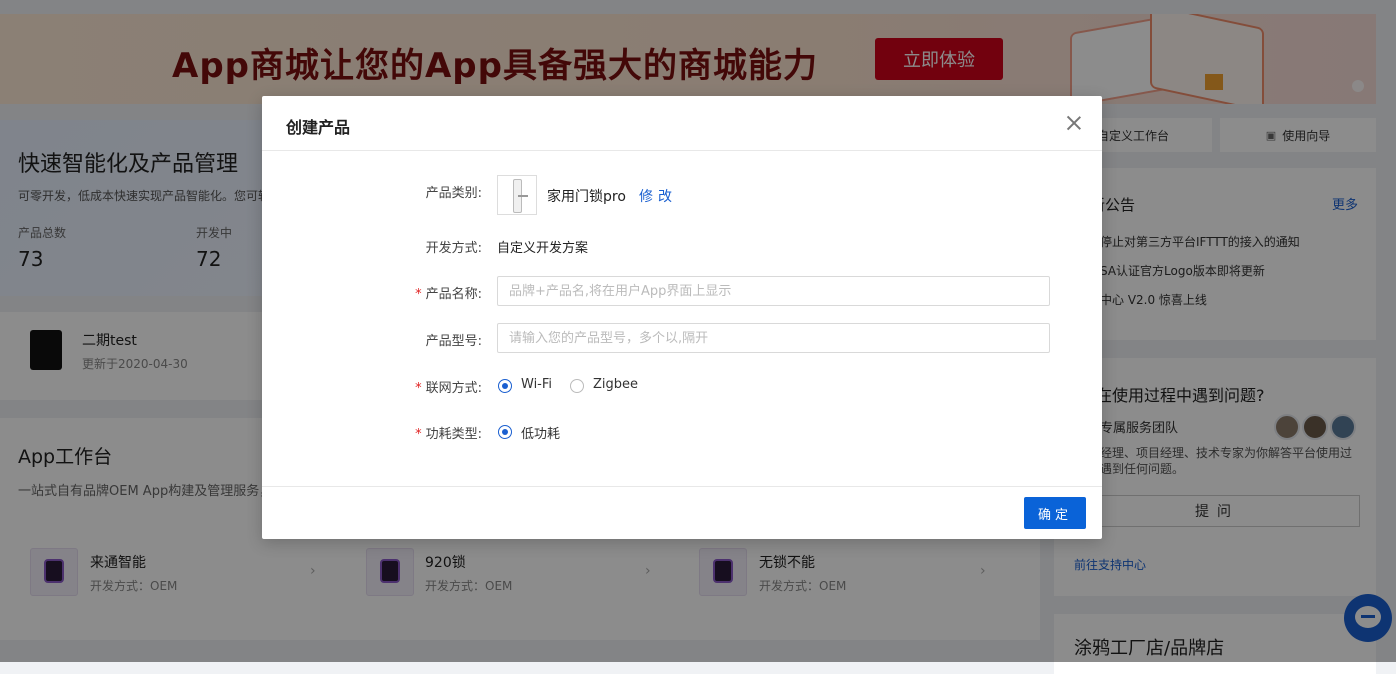 The height and width of the screenshot is (674, 1396). What do you see at coordinates (536, 384) in the screenshot?
I see `wifi-radio-label: Wi-Fi` at bounding box center [536, 384].